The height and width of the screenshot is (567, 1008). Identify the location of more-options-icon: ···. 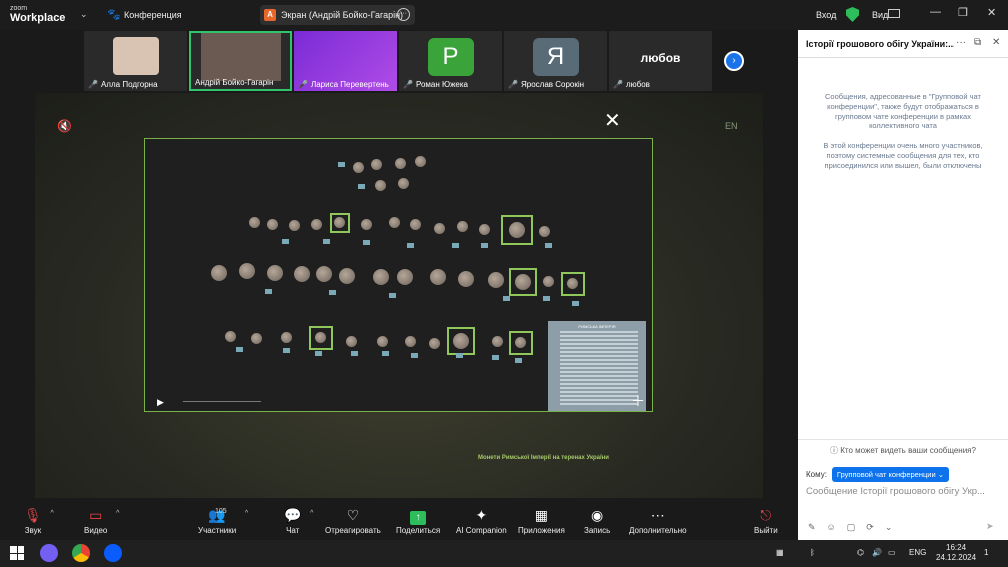
(403, 14).